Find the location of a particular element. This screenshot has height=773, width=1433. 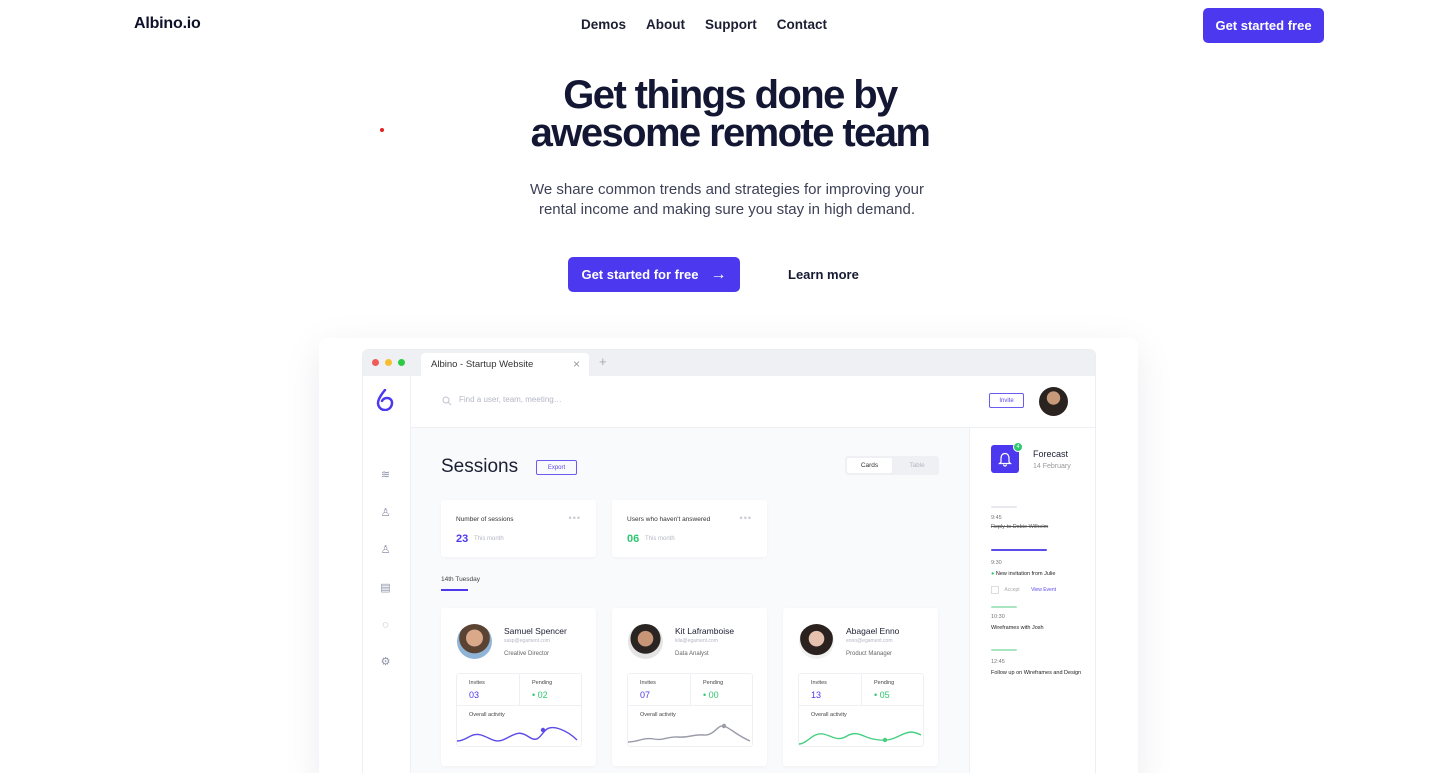

nav-link-support: Support is located at coordinates (731, 24).